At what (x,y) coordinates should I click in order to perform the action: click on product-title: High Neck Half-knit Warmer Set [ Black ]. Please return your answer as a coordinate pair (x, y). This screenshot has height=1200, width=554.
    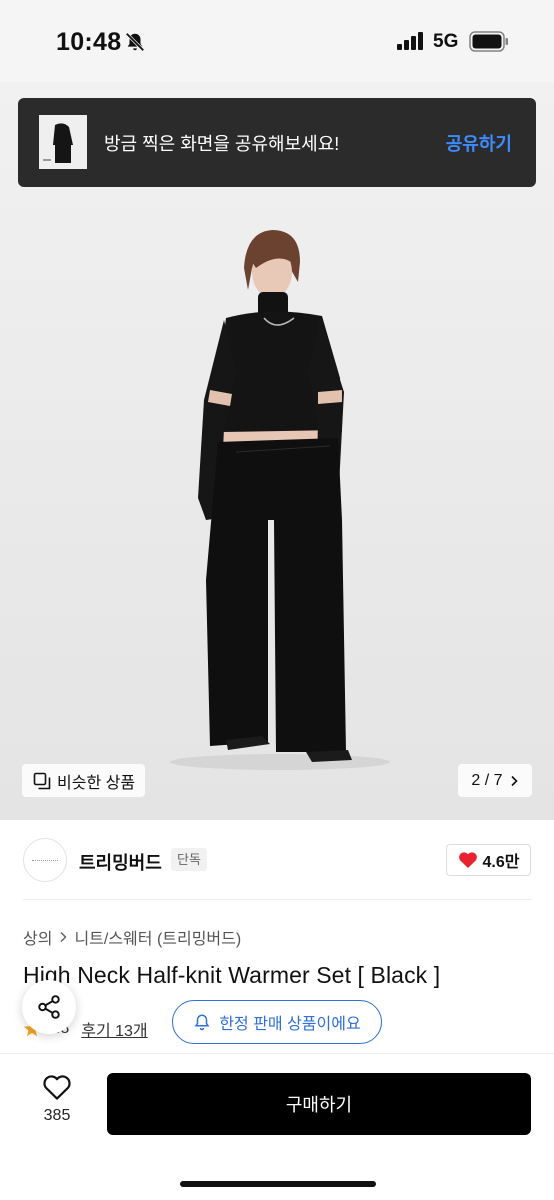
    Looking at the image, I should click on (232, 975).